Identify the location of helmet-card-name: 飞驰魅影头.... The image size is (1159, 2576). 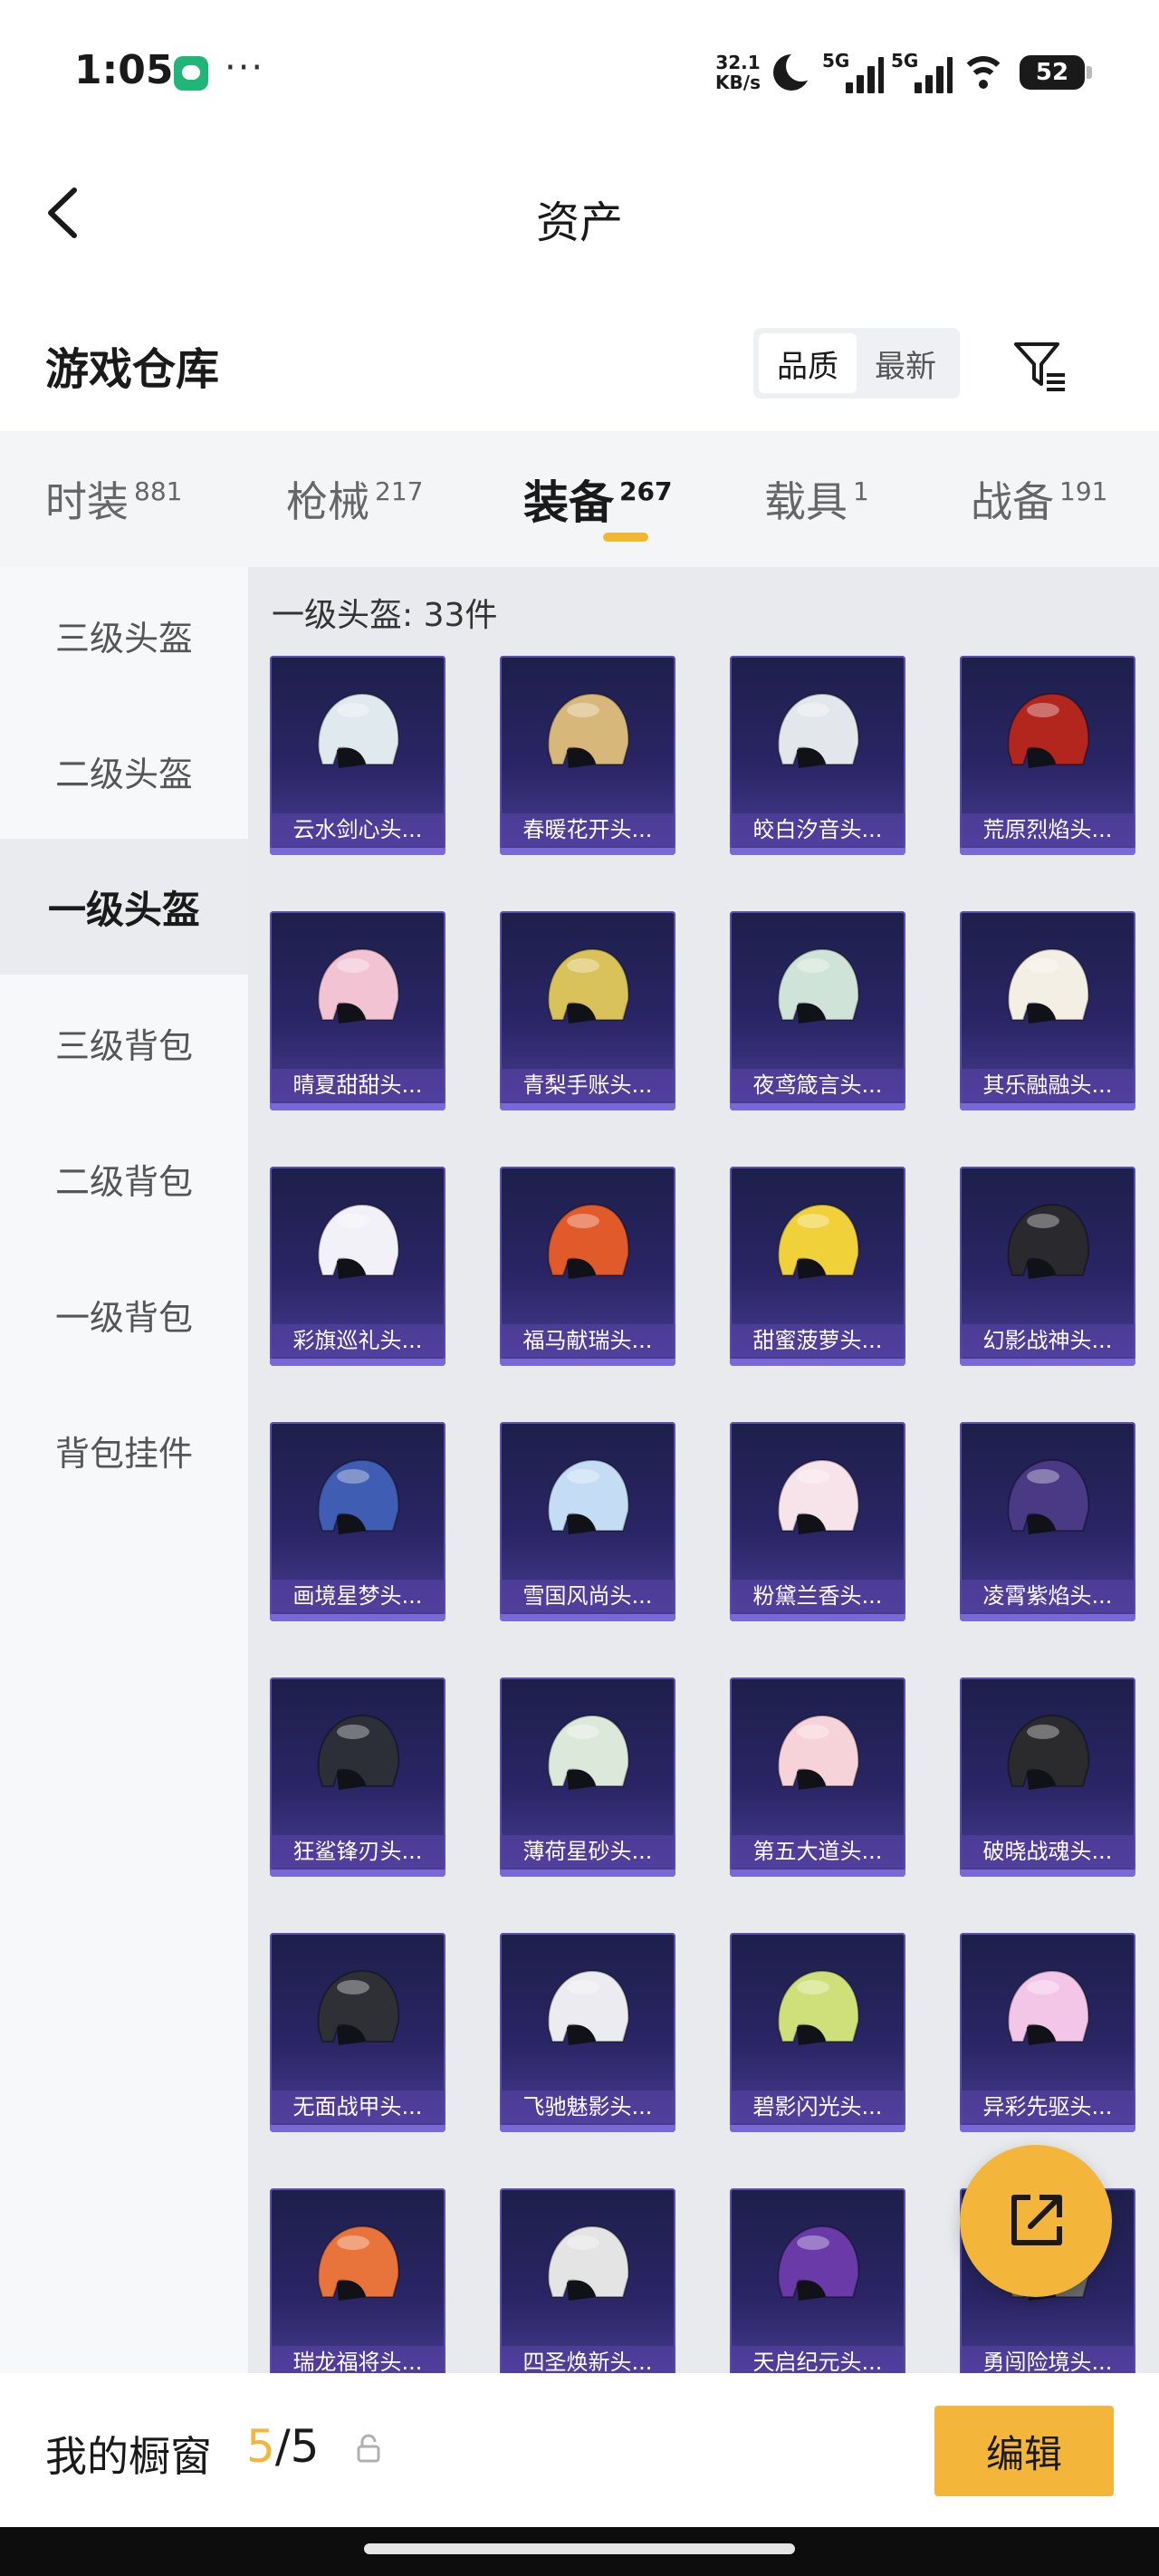
(588, 2107).